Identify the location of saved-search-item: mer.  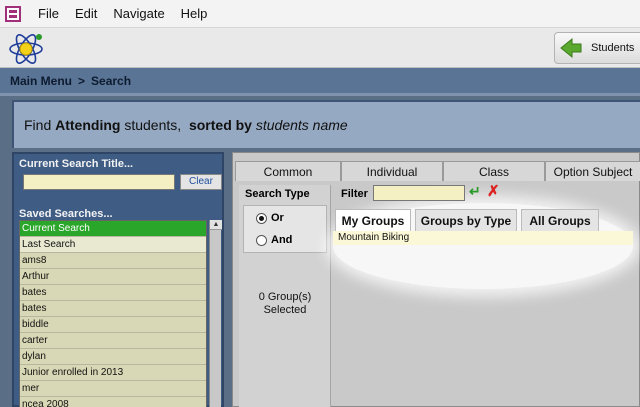
(113, 389).